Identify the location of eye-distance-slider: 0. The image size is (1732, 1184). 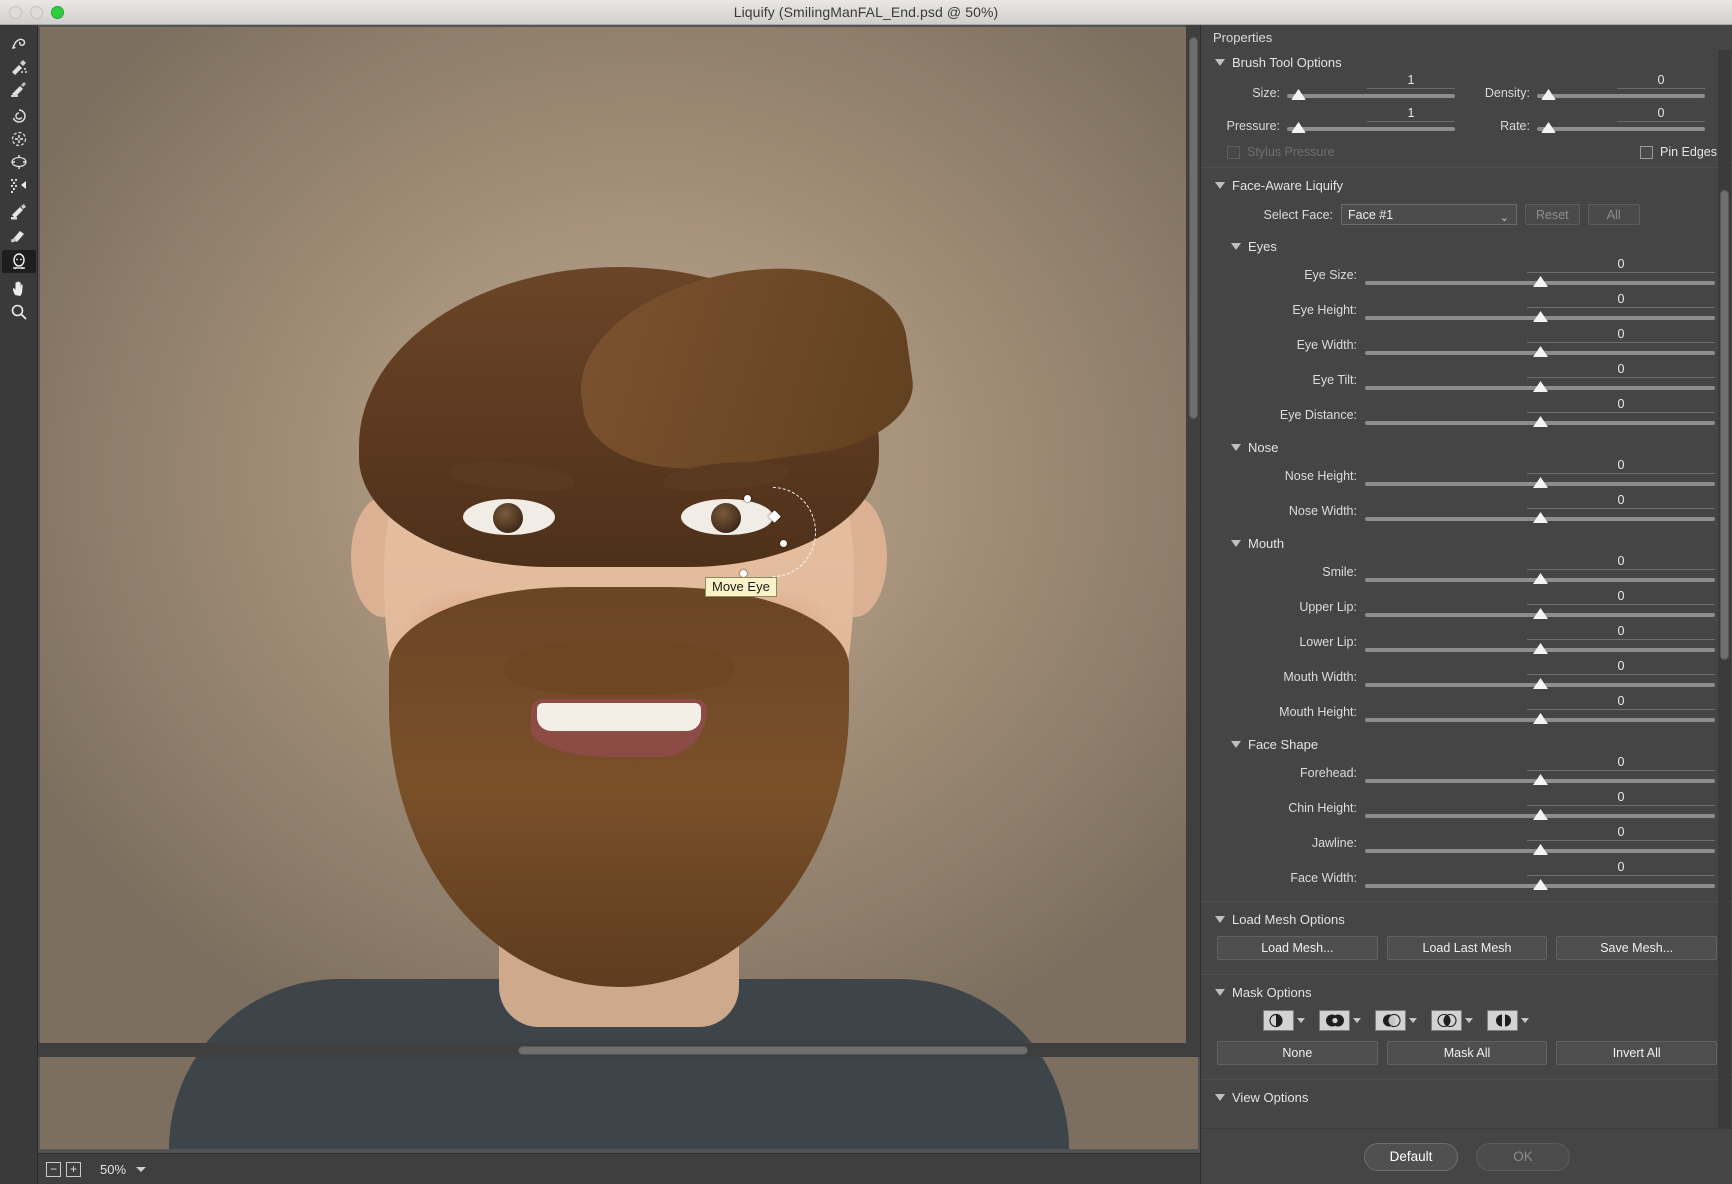
(1540, 413).